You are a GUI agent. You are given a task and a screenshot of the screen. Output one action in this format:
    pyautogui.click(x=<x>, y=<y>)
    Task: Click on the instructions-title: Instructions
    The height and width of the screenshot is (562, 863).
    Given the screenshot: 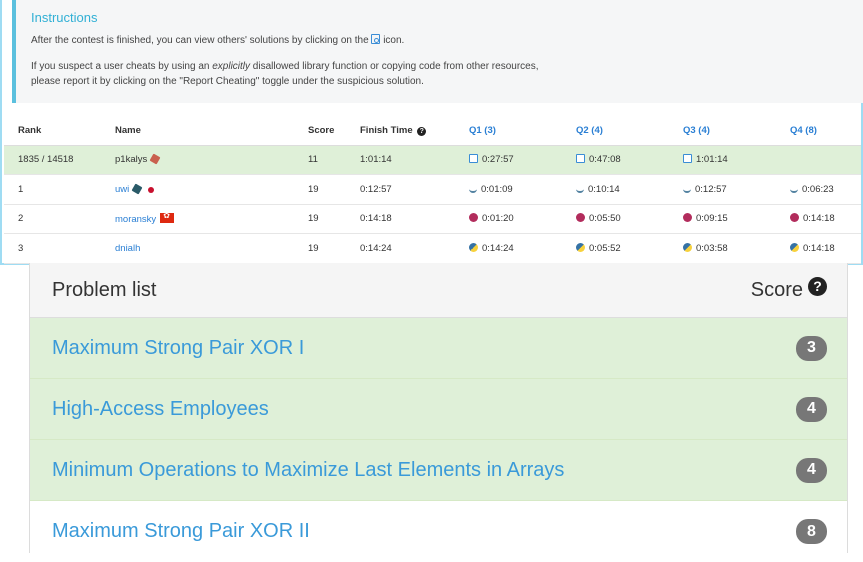 What is the action you would take?
    pyautogui.click(x=64, y=17)
    